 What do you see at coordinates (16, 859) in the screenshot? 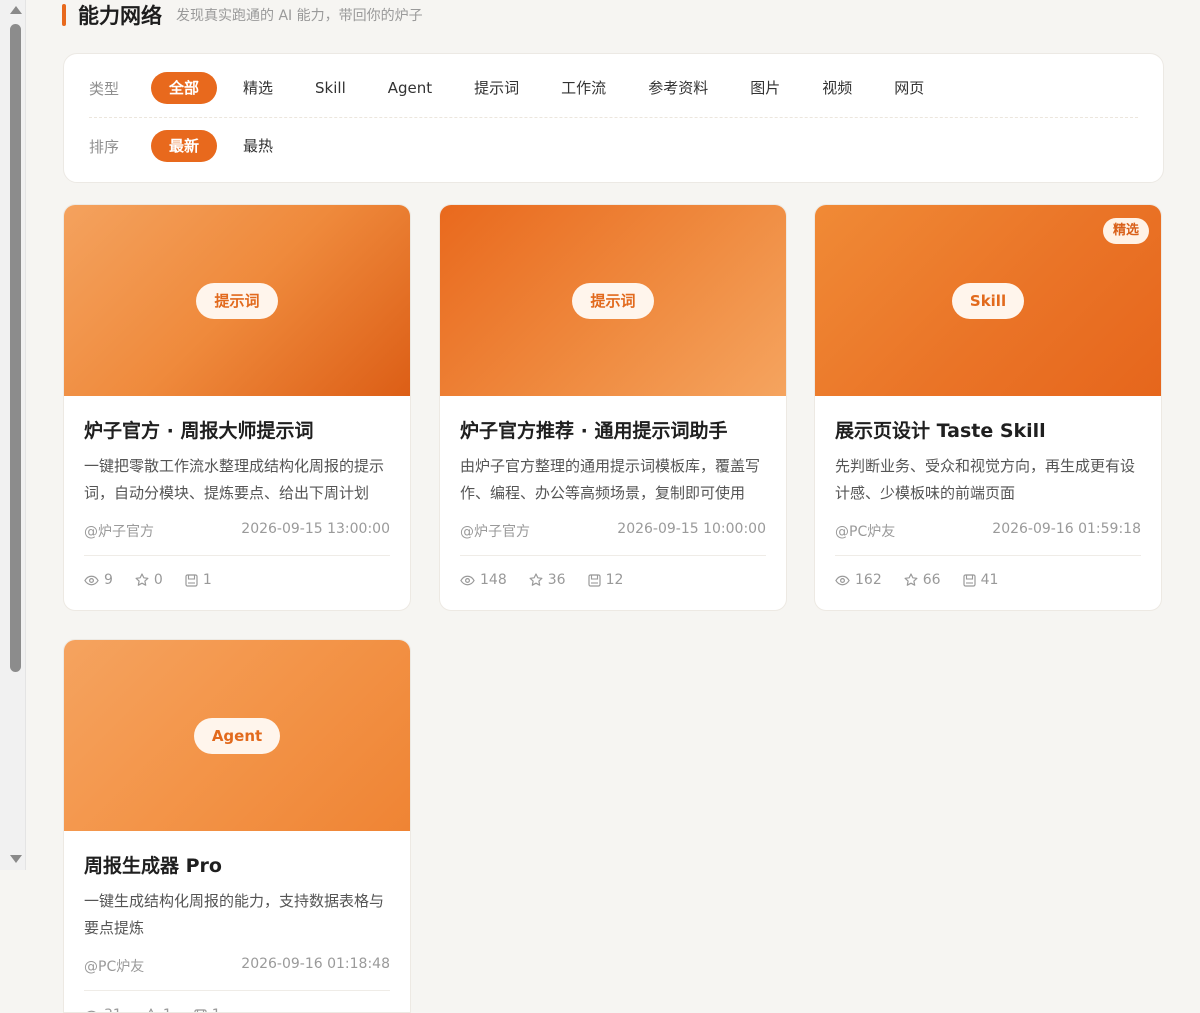
I see `scroll-down-icon` at bounding box center [16, 859].